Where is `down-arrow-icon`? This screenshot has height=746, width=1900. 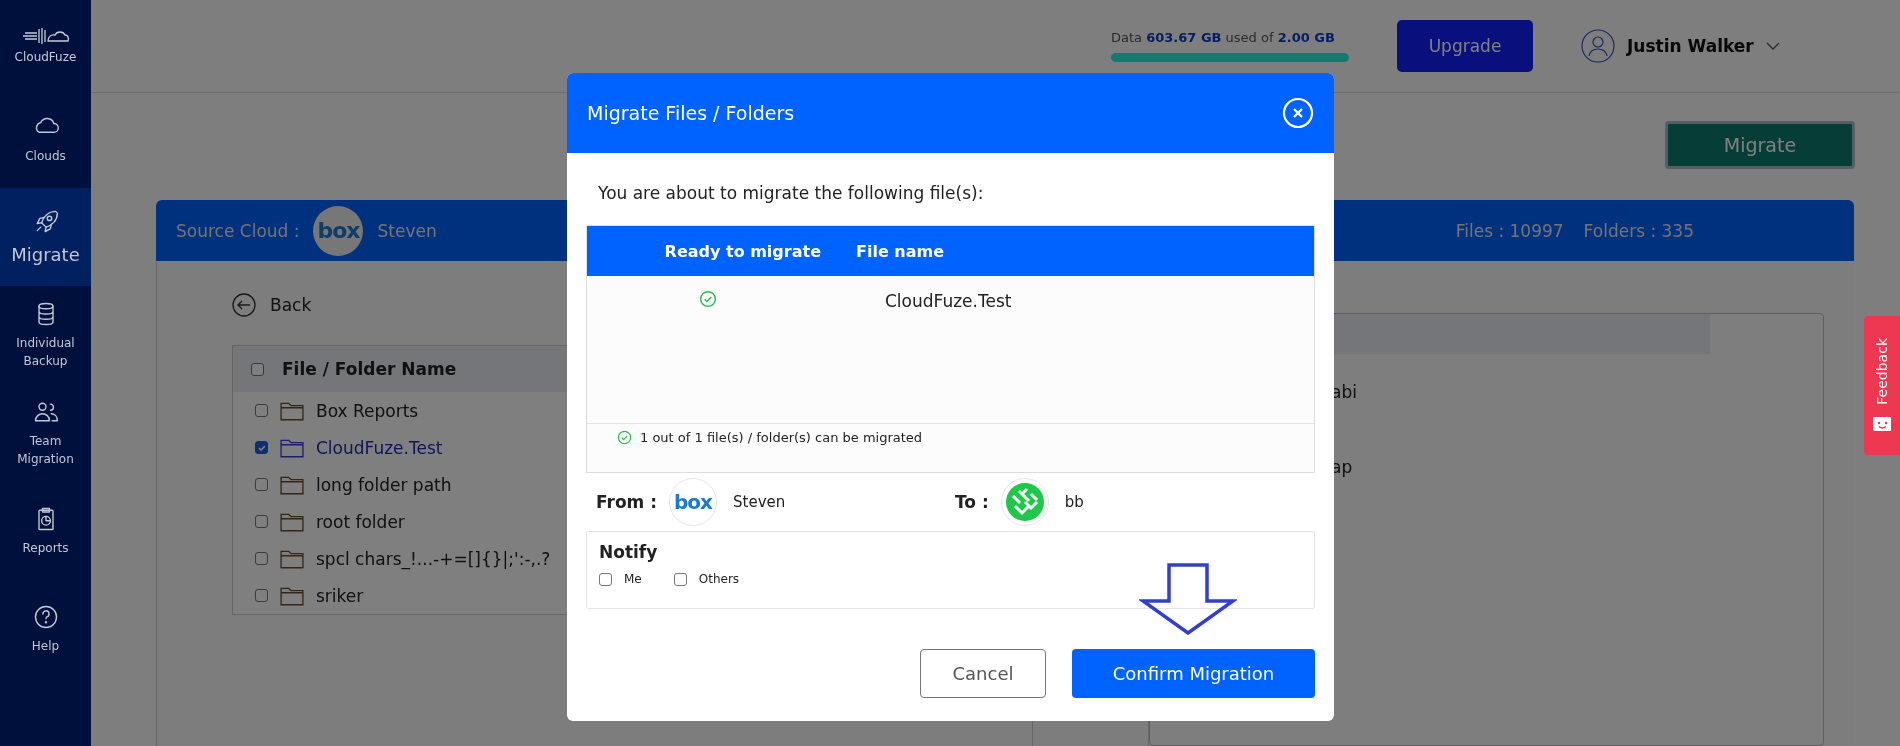
down-arrow-icon is located at coordinates (1188, 599).